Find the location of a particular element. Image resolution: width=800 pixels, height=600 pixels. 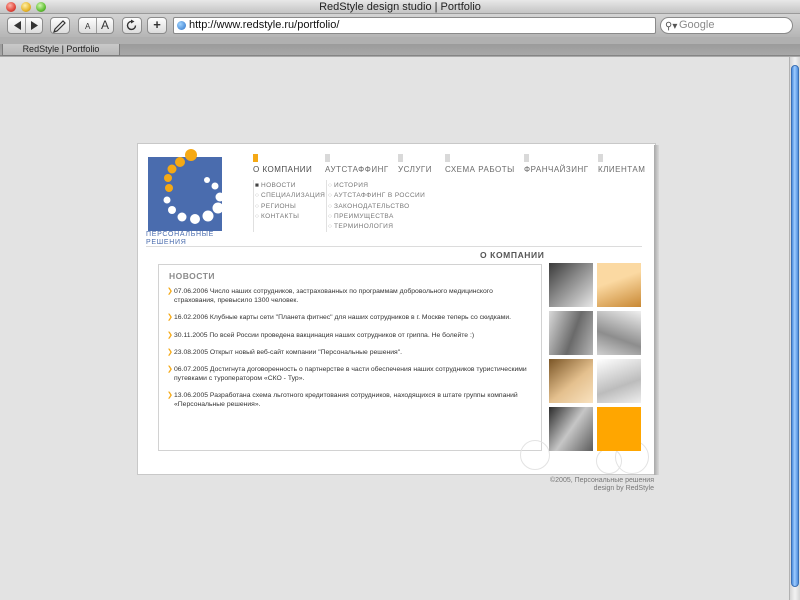

pencil-icon is located at coordinates (59, 26).